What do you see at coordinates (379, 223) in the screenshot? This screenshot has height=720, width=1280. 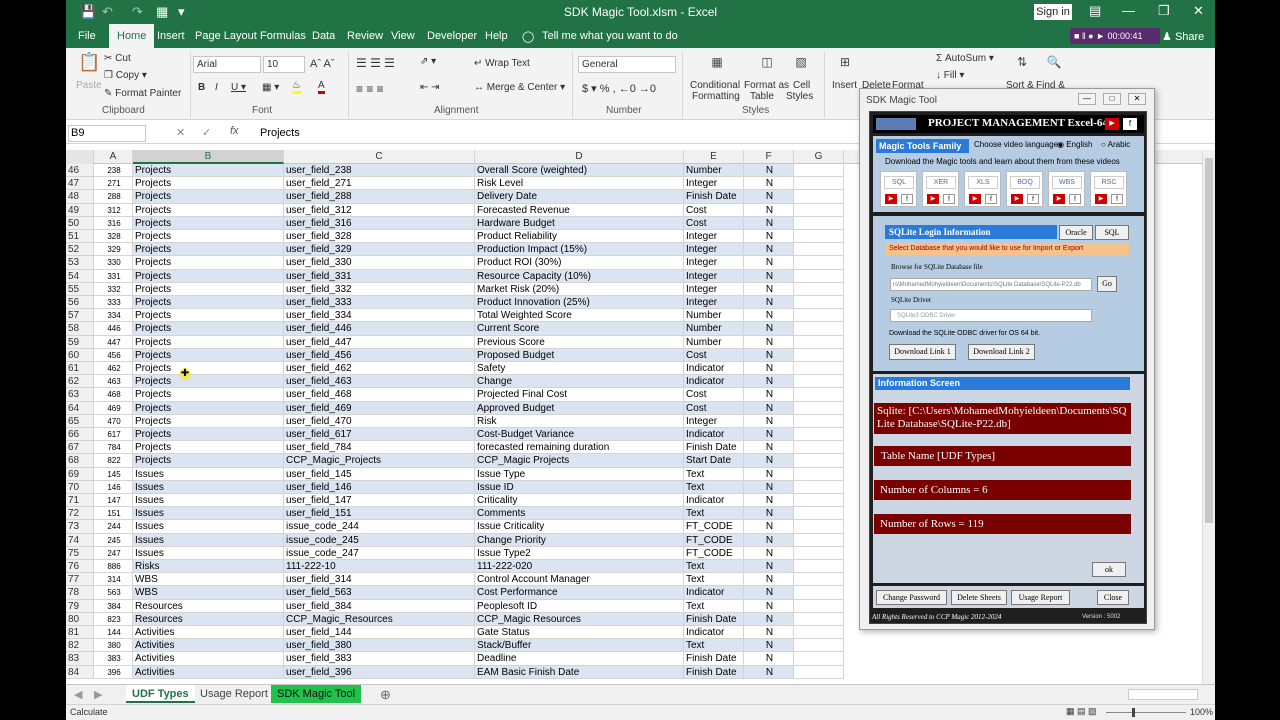 I see `cell-c: user_field_316` at bounding box center [379, 223].